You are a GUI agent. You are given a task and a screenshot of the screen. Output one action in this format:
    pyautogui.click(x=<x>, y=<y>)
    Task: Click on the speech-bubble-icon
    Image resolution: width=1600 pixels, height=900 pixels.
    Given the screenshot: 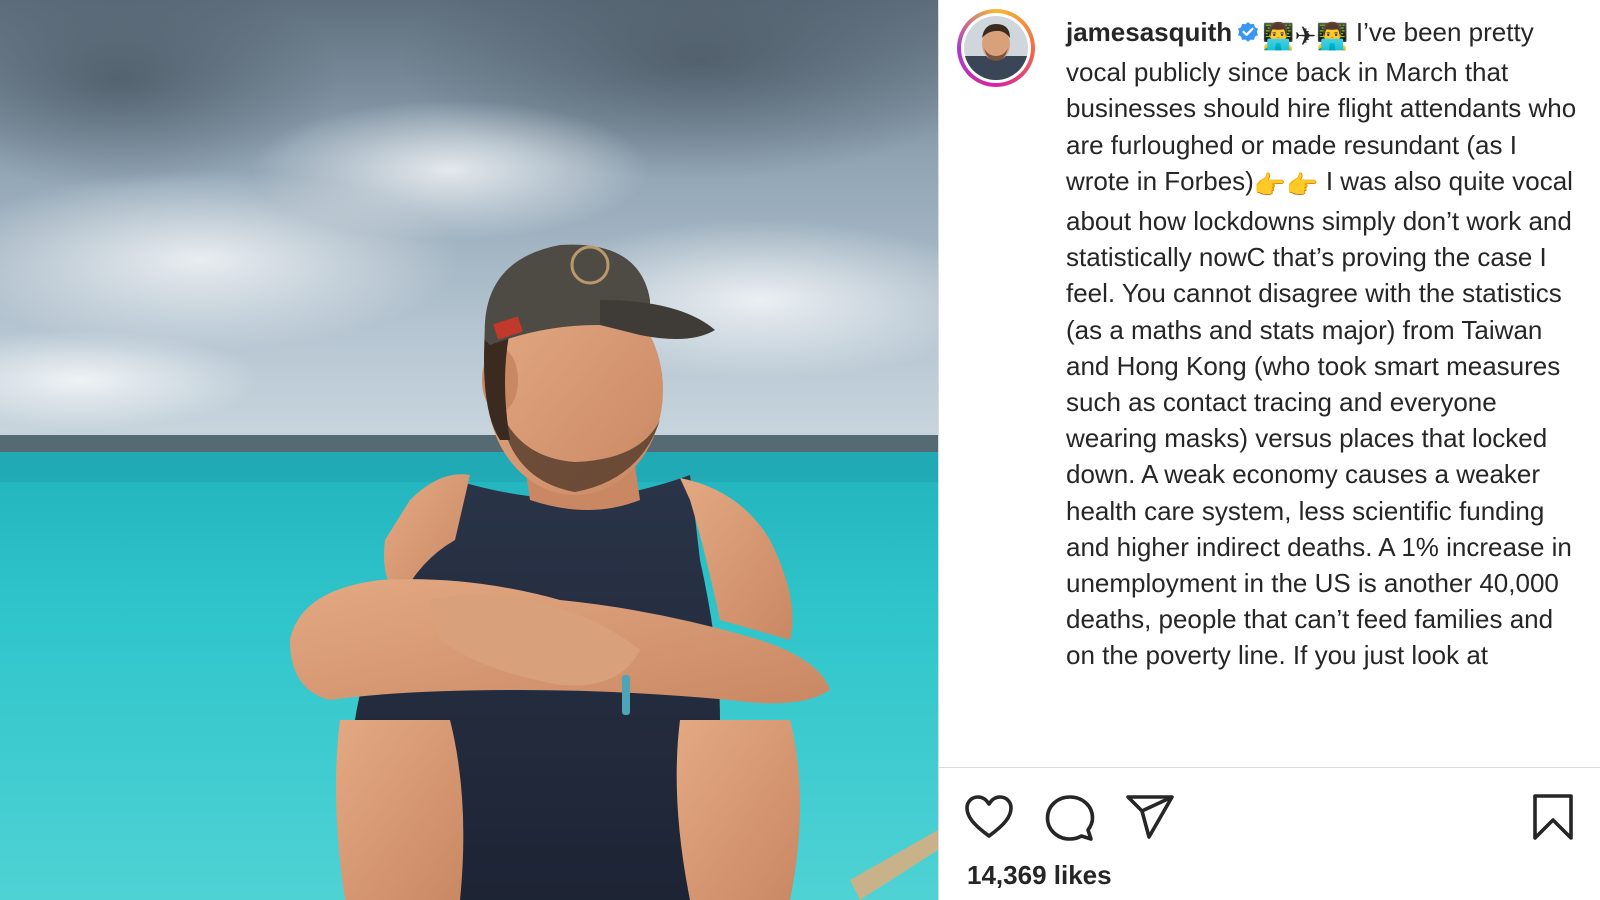 What is the action you would take?
    pyautogui.click(x=1070, y=818)
    